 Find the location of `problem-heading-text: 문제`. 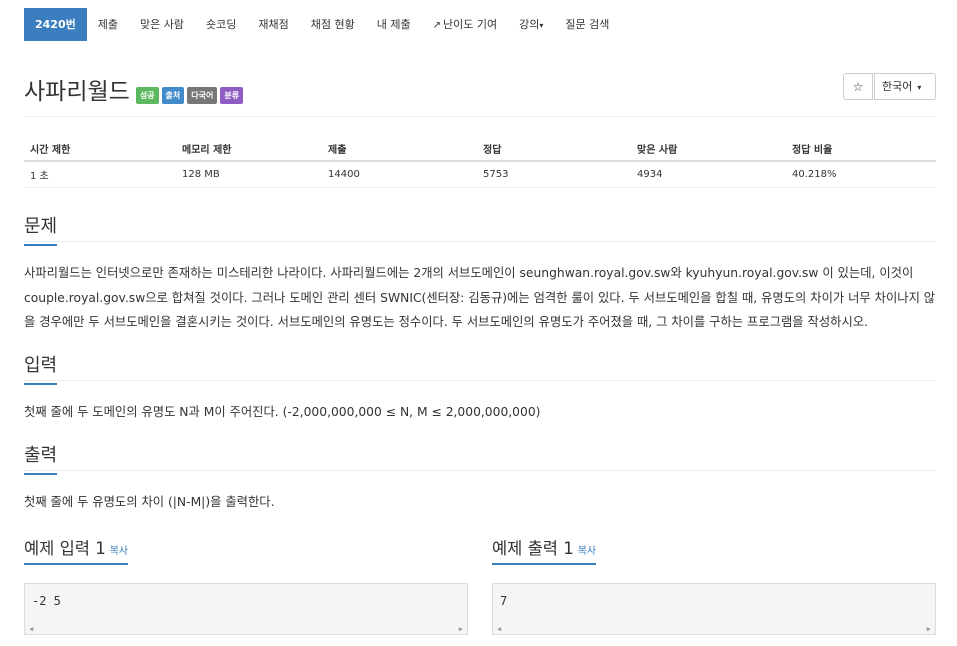

problem-heading-text: 문제 is located at coordinates (41, 226).